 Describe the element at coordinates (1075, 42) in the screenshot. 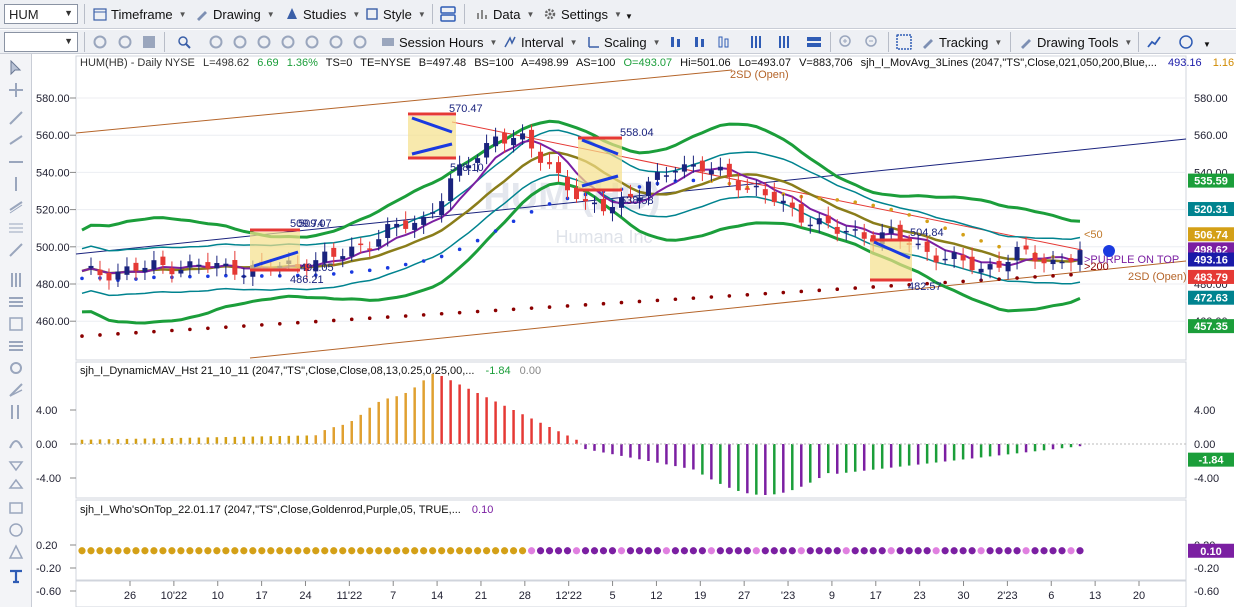

I see `drawing-tools-button: Drawing Tools ▼` at that location.